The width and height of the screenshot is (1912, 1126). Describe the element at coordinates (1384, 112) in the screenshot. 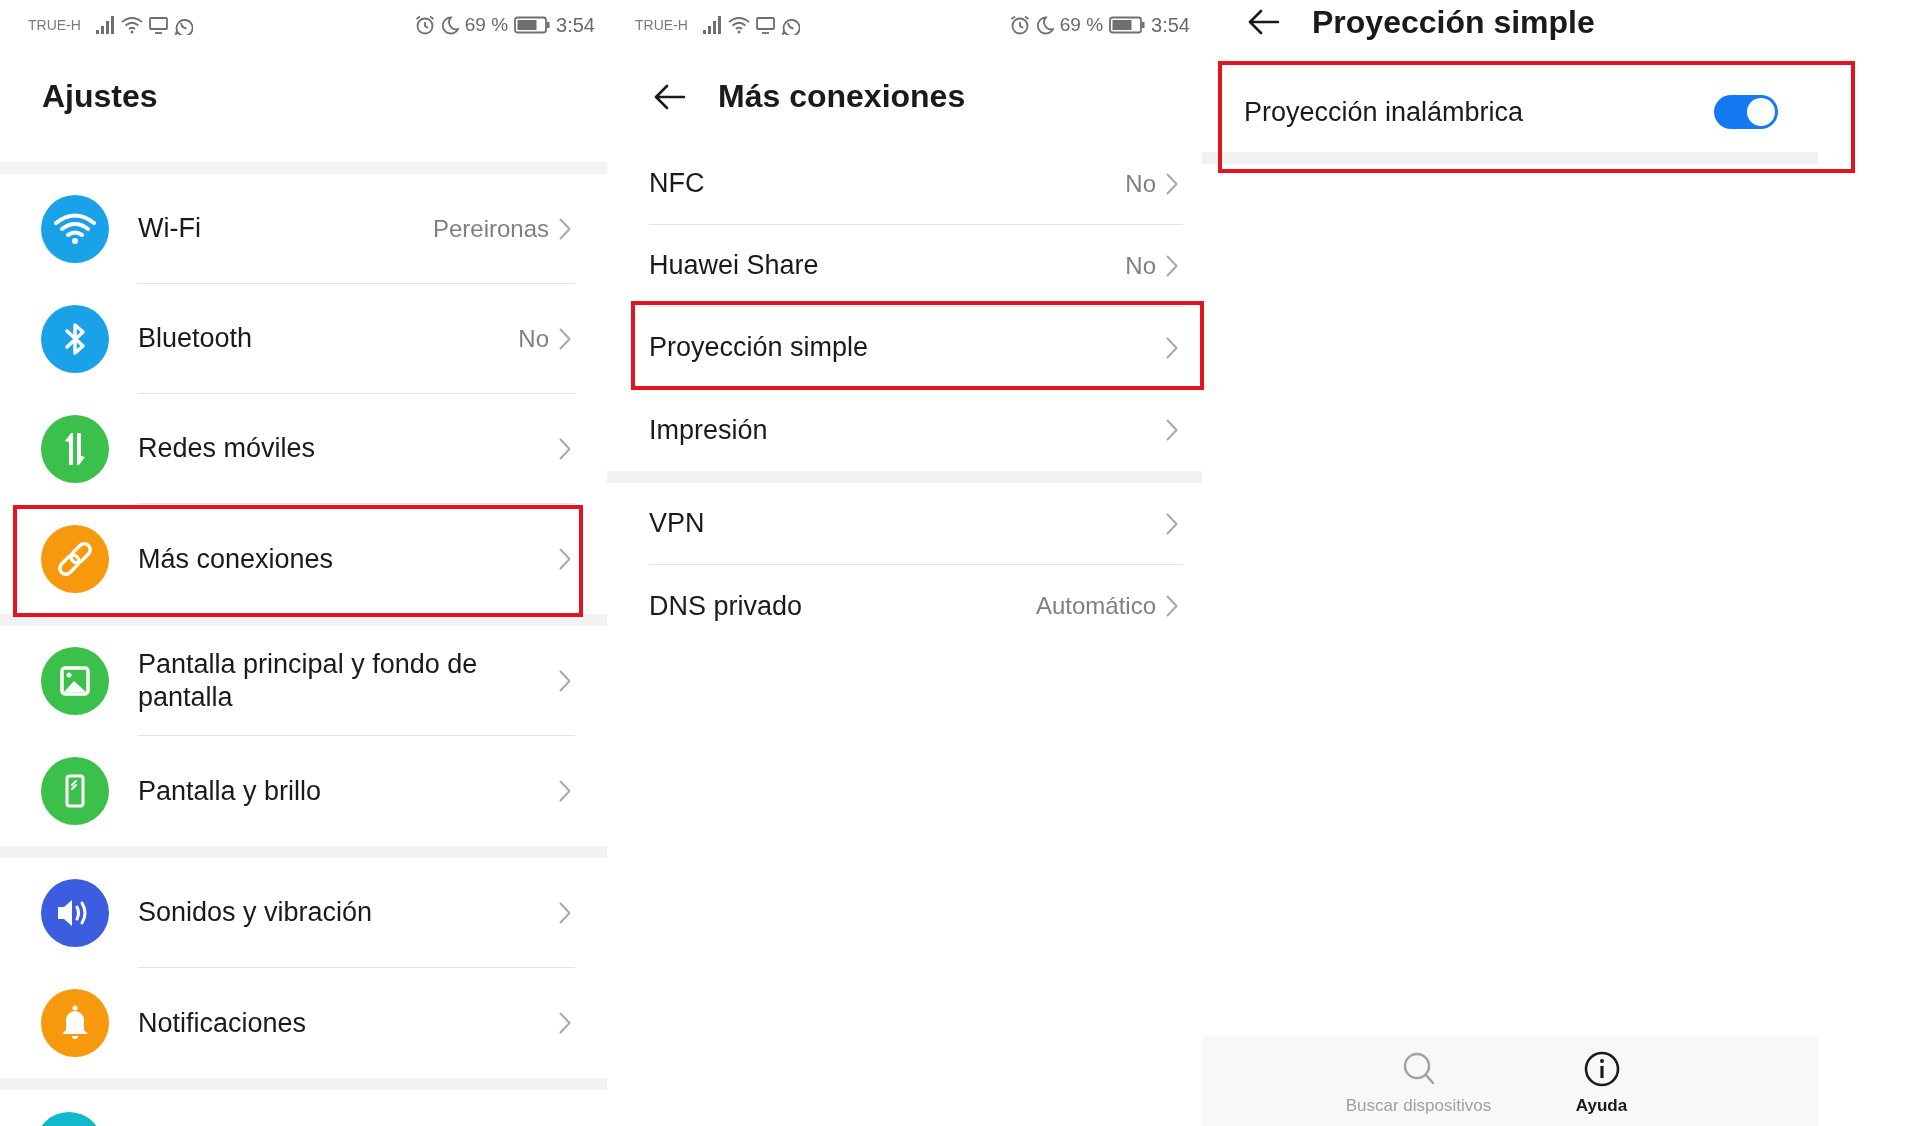

I see `setting-label: Proyección inalámbrica` at that location.